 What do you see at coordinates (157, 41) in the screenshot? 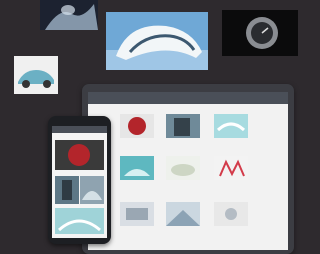
I see `futuristic-building-photo` at bounding box center [157, 41].